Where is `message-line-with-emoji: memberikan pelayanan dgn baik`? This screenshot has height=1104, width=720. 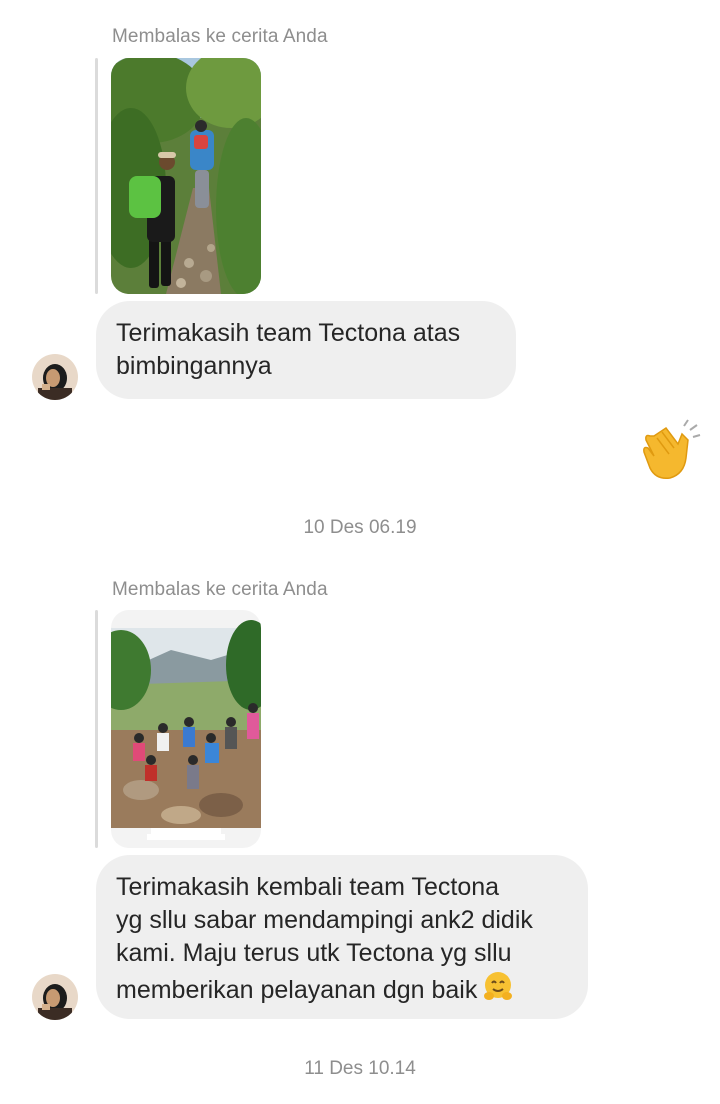
message-line-with-emoji: memberikan pelayanan dgn baik is located at coordinates (342, 988).